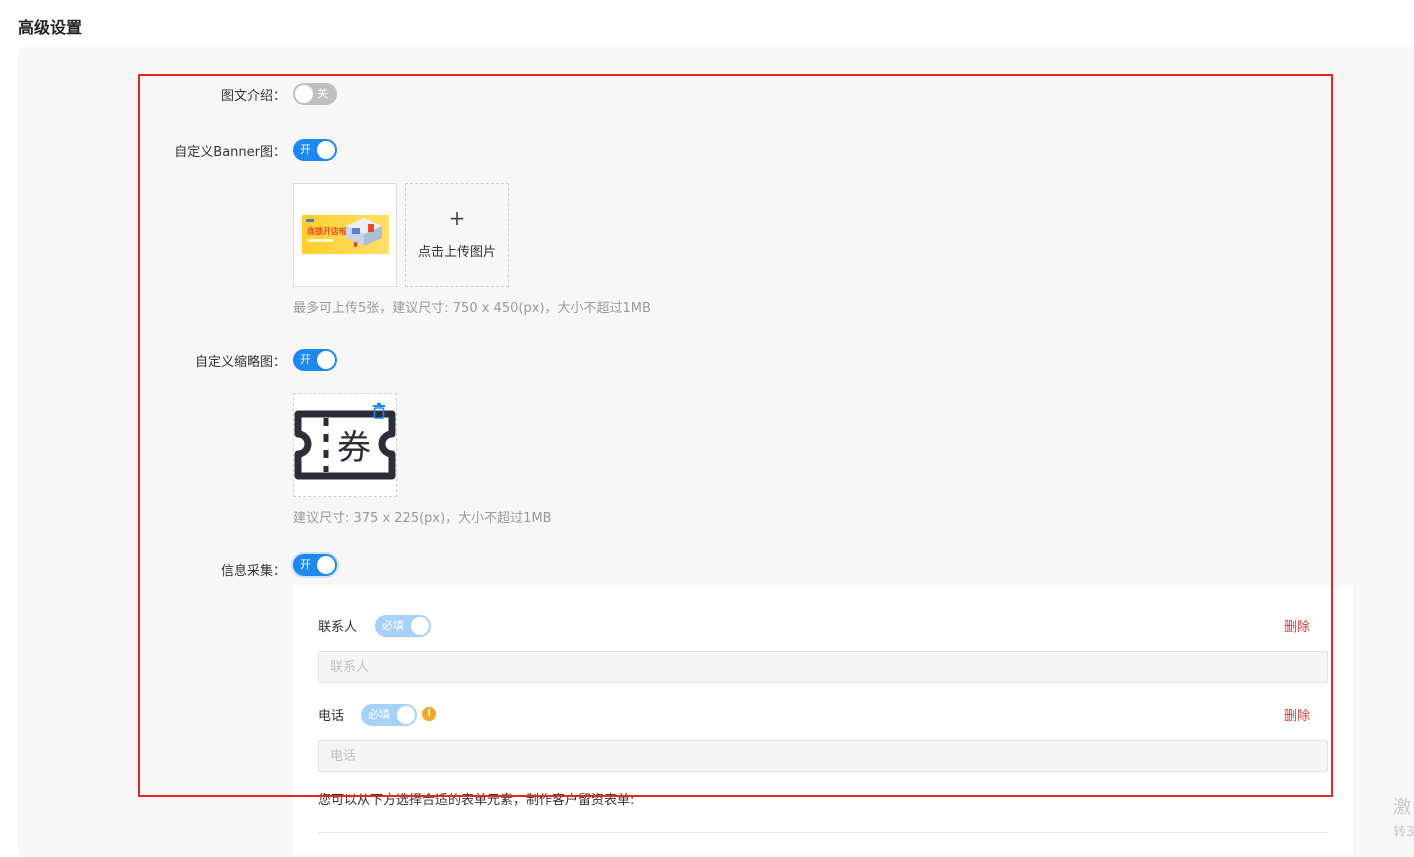 This screenshot has width=1414, height=857. What do you see at coordinates (823, 756) in the screenshot?
I see `phone-input` at bounding box center [823, 756].